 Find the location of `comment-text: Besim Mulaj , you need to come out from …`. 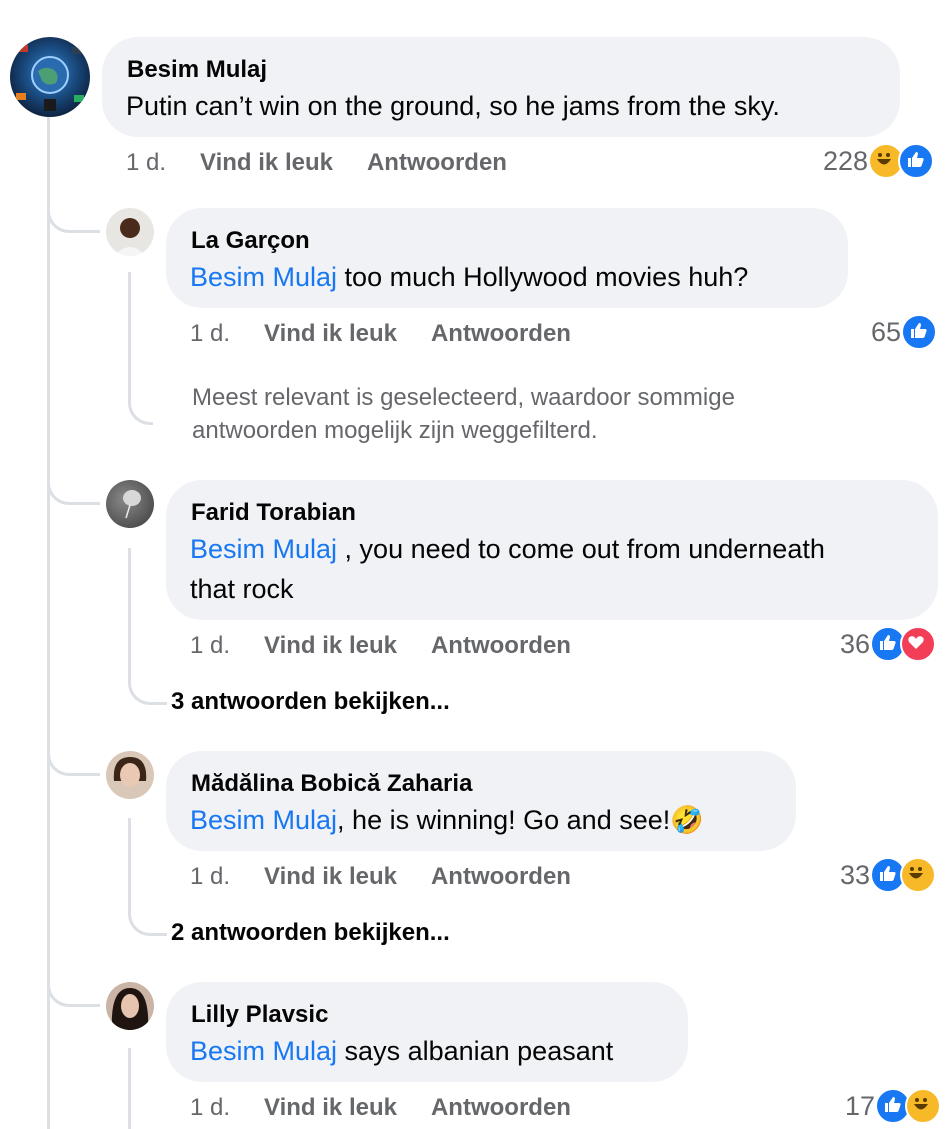

comment-text: Besim Mulaj , you need to come out from … is located at coordinates (507, 569).